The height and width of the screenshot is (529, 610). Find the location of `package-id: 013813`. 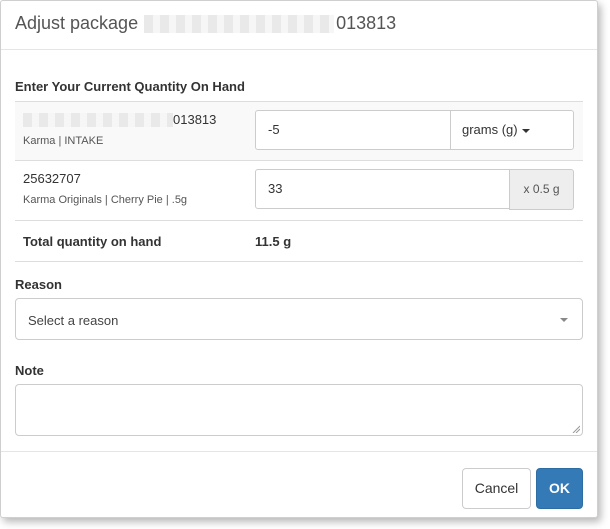

package-id: 013813 is located at coordinates (119, 119).